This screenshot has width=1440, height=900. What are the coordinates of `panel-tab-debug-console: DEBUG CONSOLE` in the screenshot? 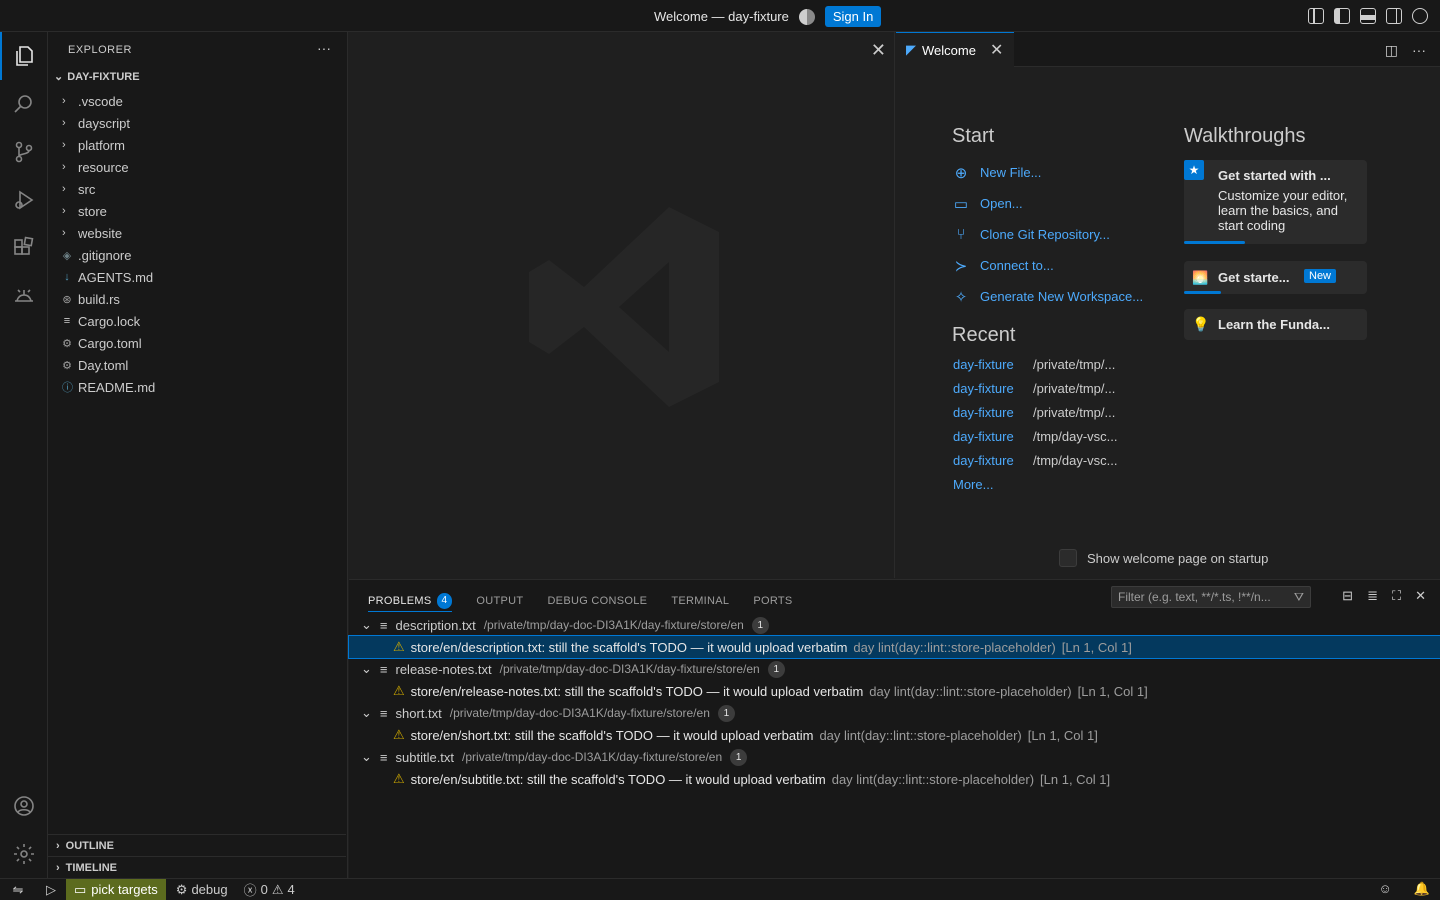 It's located at (597, 601).